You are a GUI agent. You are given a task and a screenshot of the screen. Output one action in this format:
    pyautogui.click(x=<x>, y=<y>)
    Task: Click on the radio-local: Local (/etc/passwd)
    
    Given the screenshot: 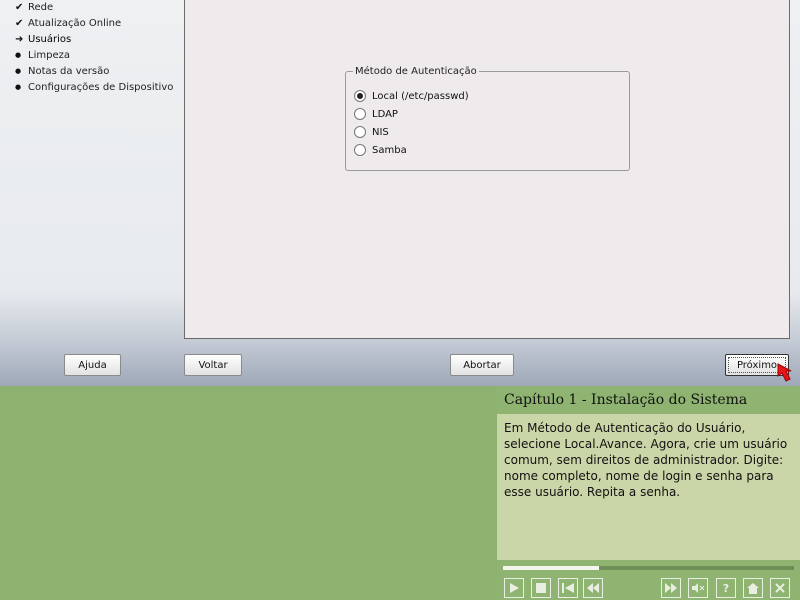 What is the action you would take?
    pyautogui.click(x=411, y=96)
    